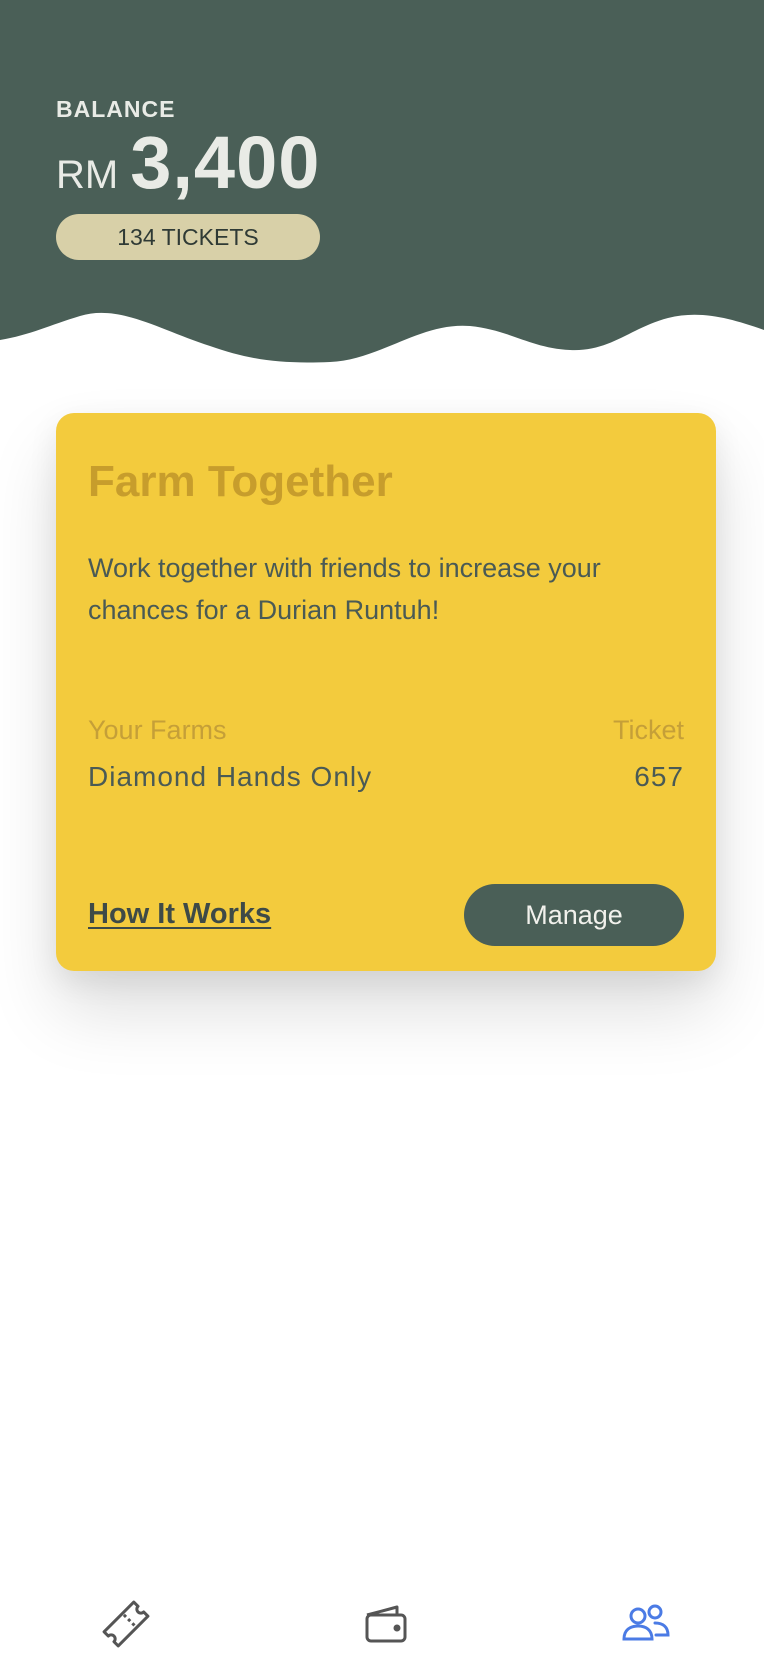 Image resolution: width=764 pixels, height=1672 pixels. I want to click on manage-button: Manage, so click(574, 915).